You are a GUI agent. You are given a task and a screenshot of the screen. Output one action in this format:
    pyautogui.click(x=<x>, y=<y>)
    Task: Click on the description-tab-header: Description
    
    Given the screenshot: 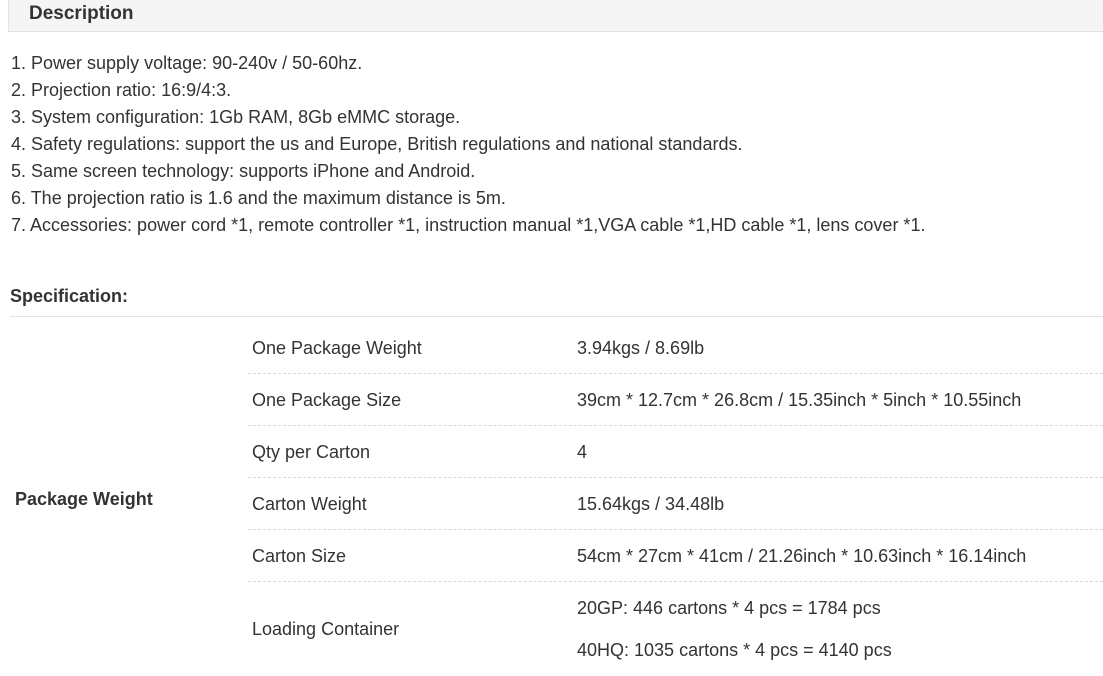 What is the action you would take?
    pyautogui.click(x=555, y=16)
    